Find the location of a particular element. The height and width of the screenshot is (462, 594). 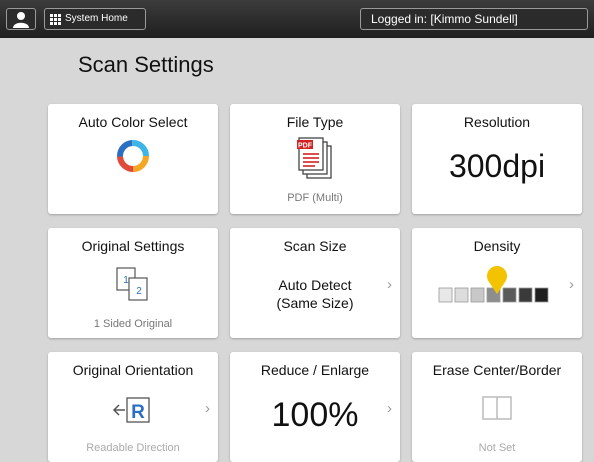

file-type-tile: File Type PDF PDF (Multi) is located at coordinates (315, 159).